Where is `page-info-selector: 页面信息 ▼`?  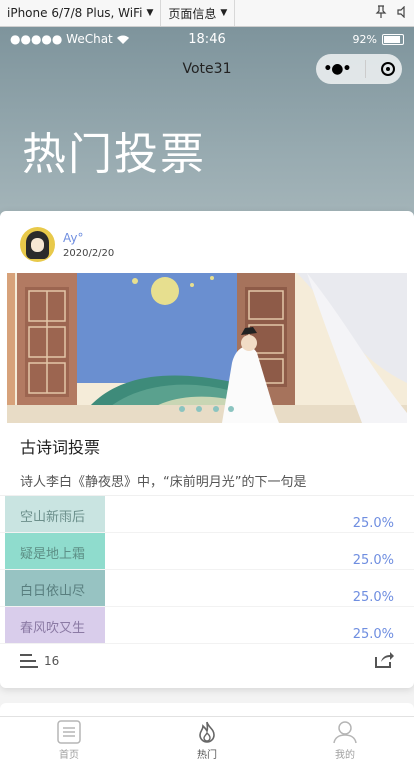 page-info-selector: 页面信息 ▼ is located at coordinates (198, 13).